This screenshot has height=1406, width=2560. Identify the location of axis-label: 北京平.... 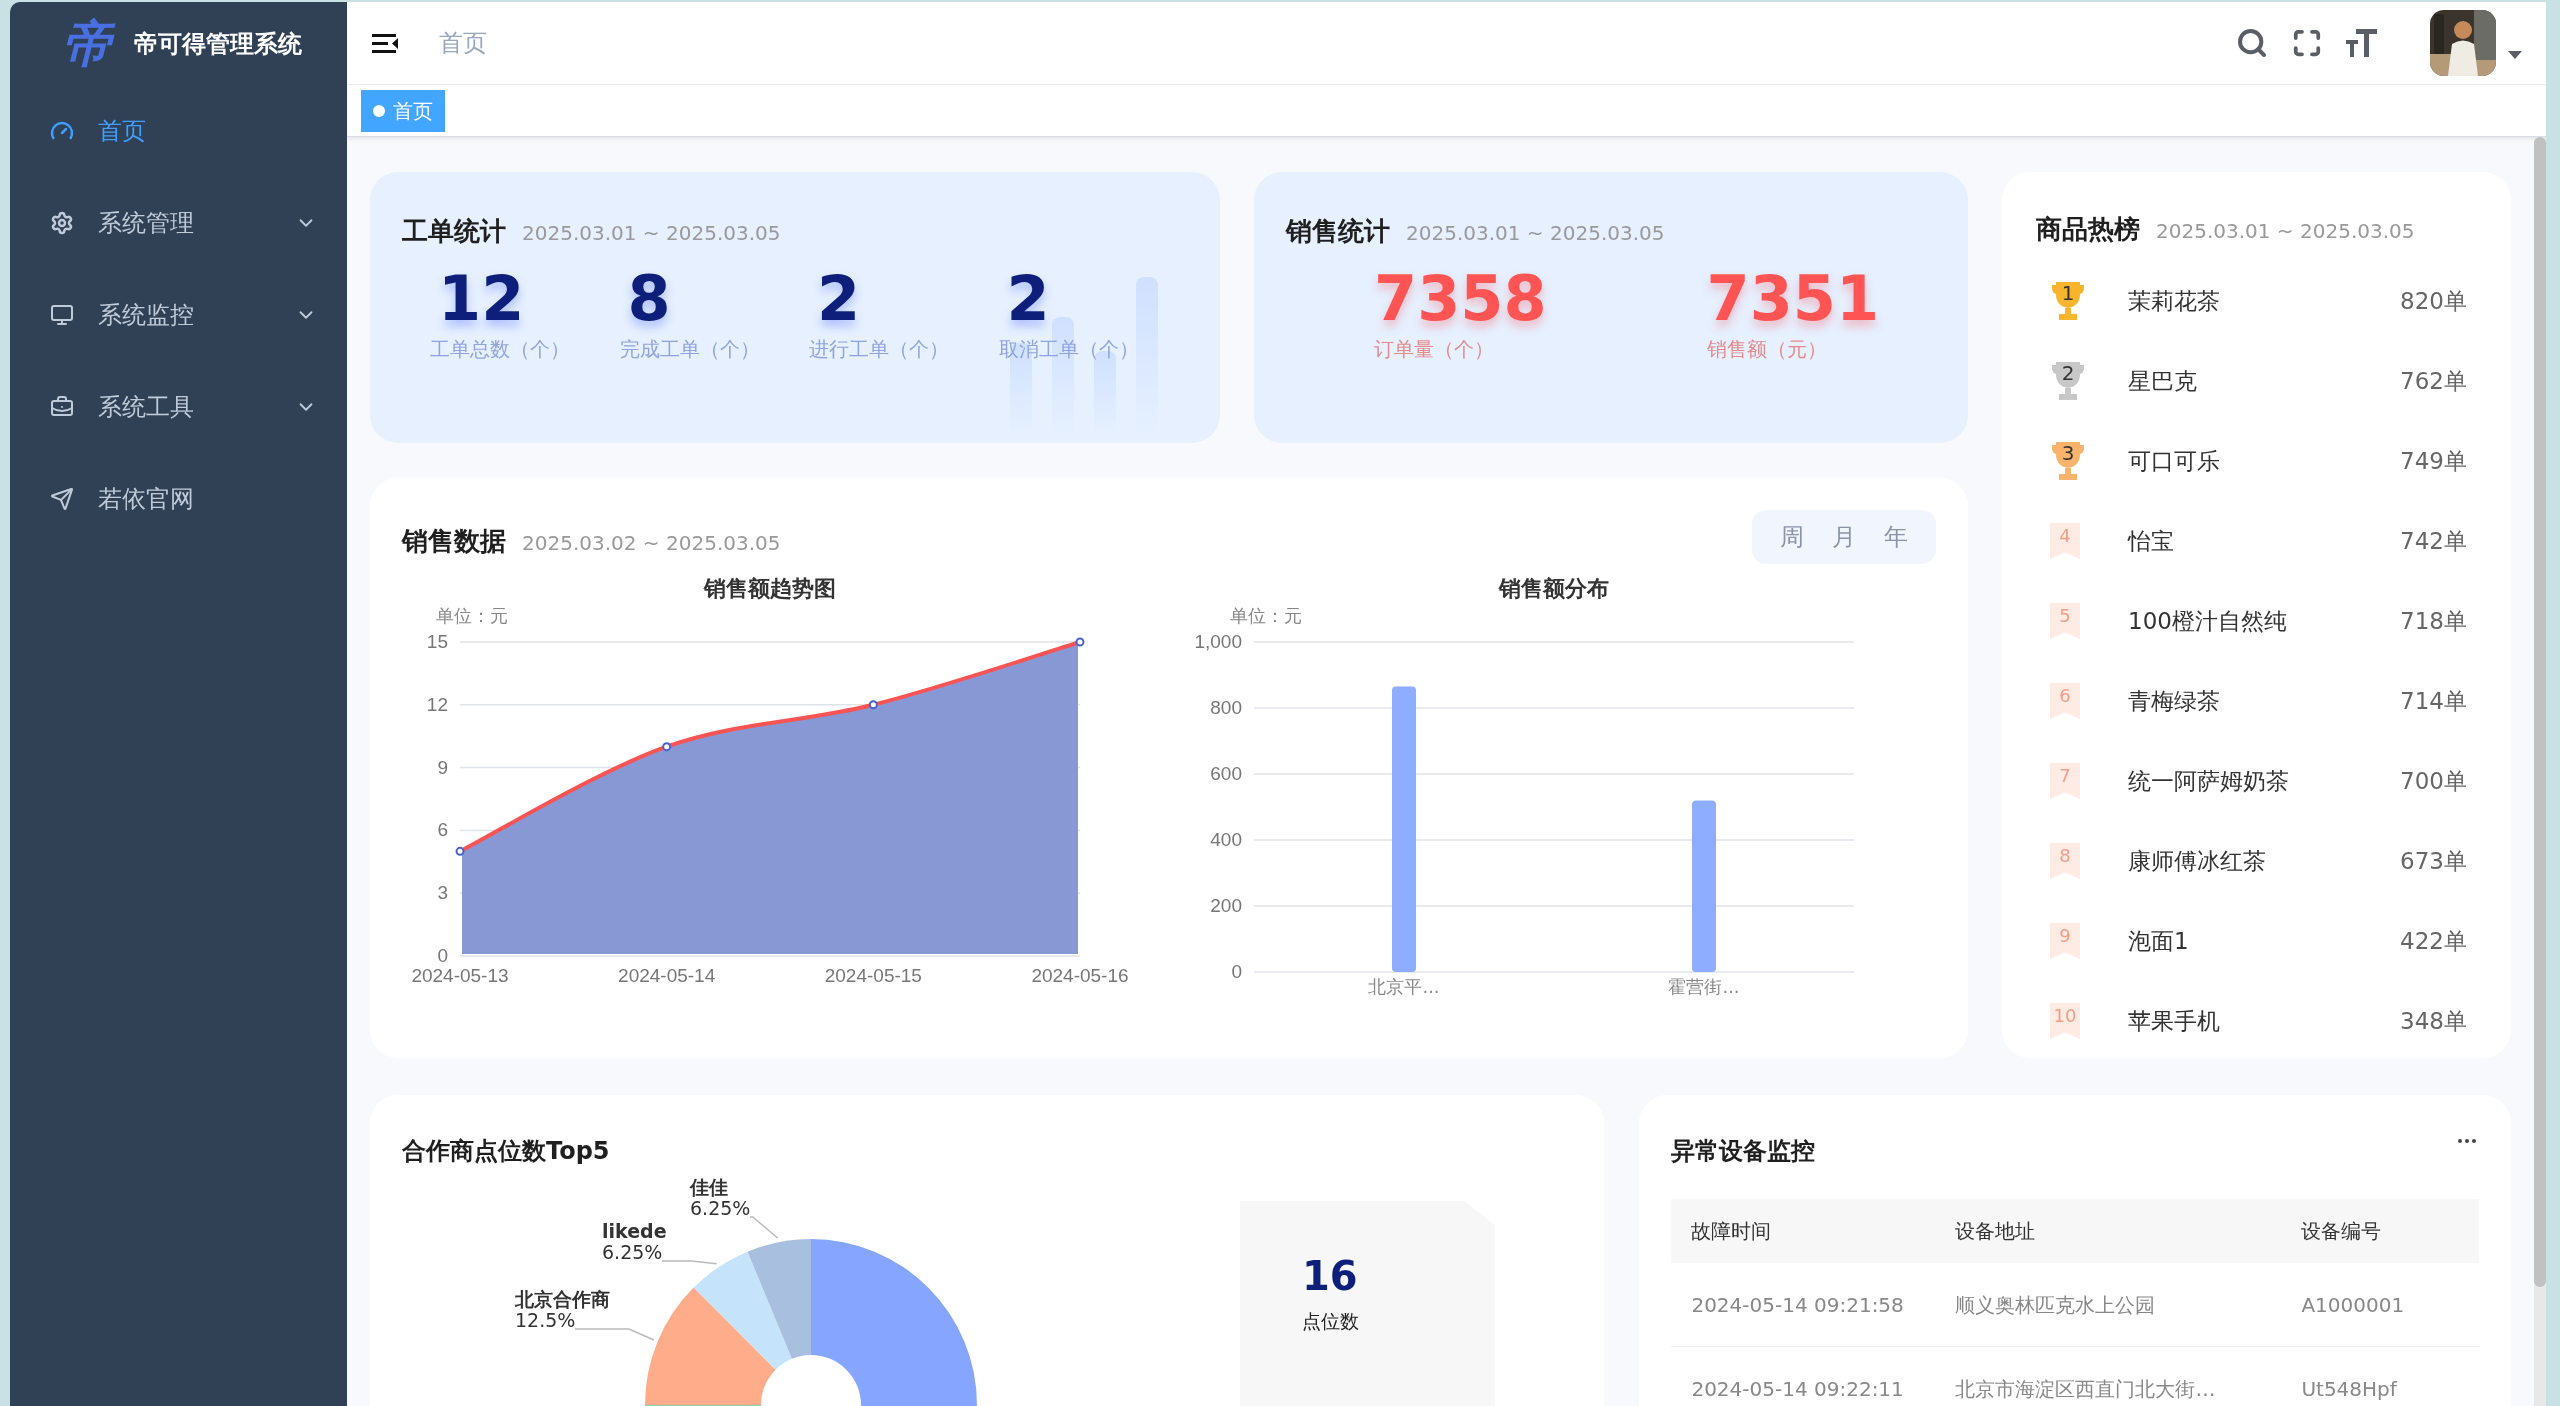
(1404, 987).